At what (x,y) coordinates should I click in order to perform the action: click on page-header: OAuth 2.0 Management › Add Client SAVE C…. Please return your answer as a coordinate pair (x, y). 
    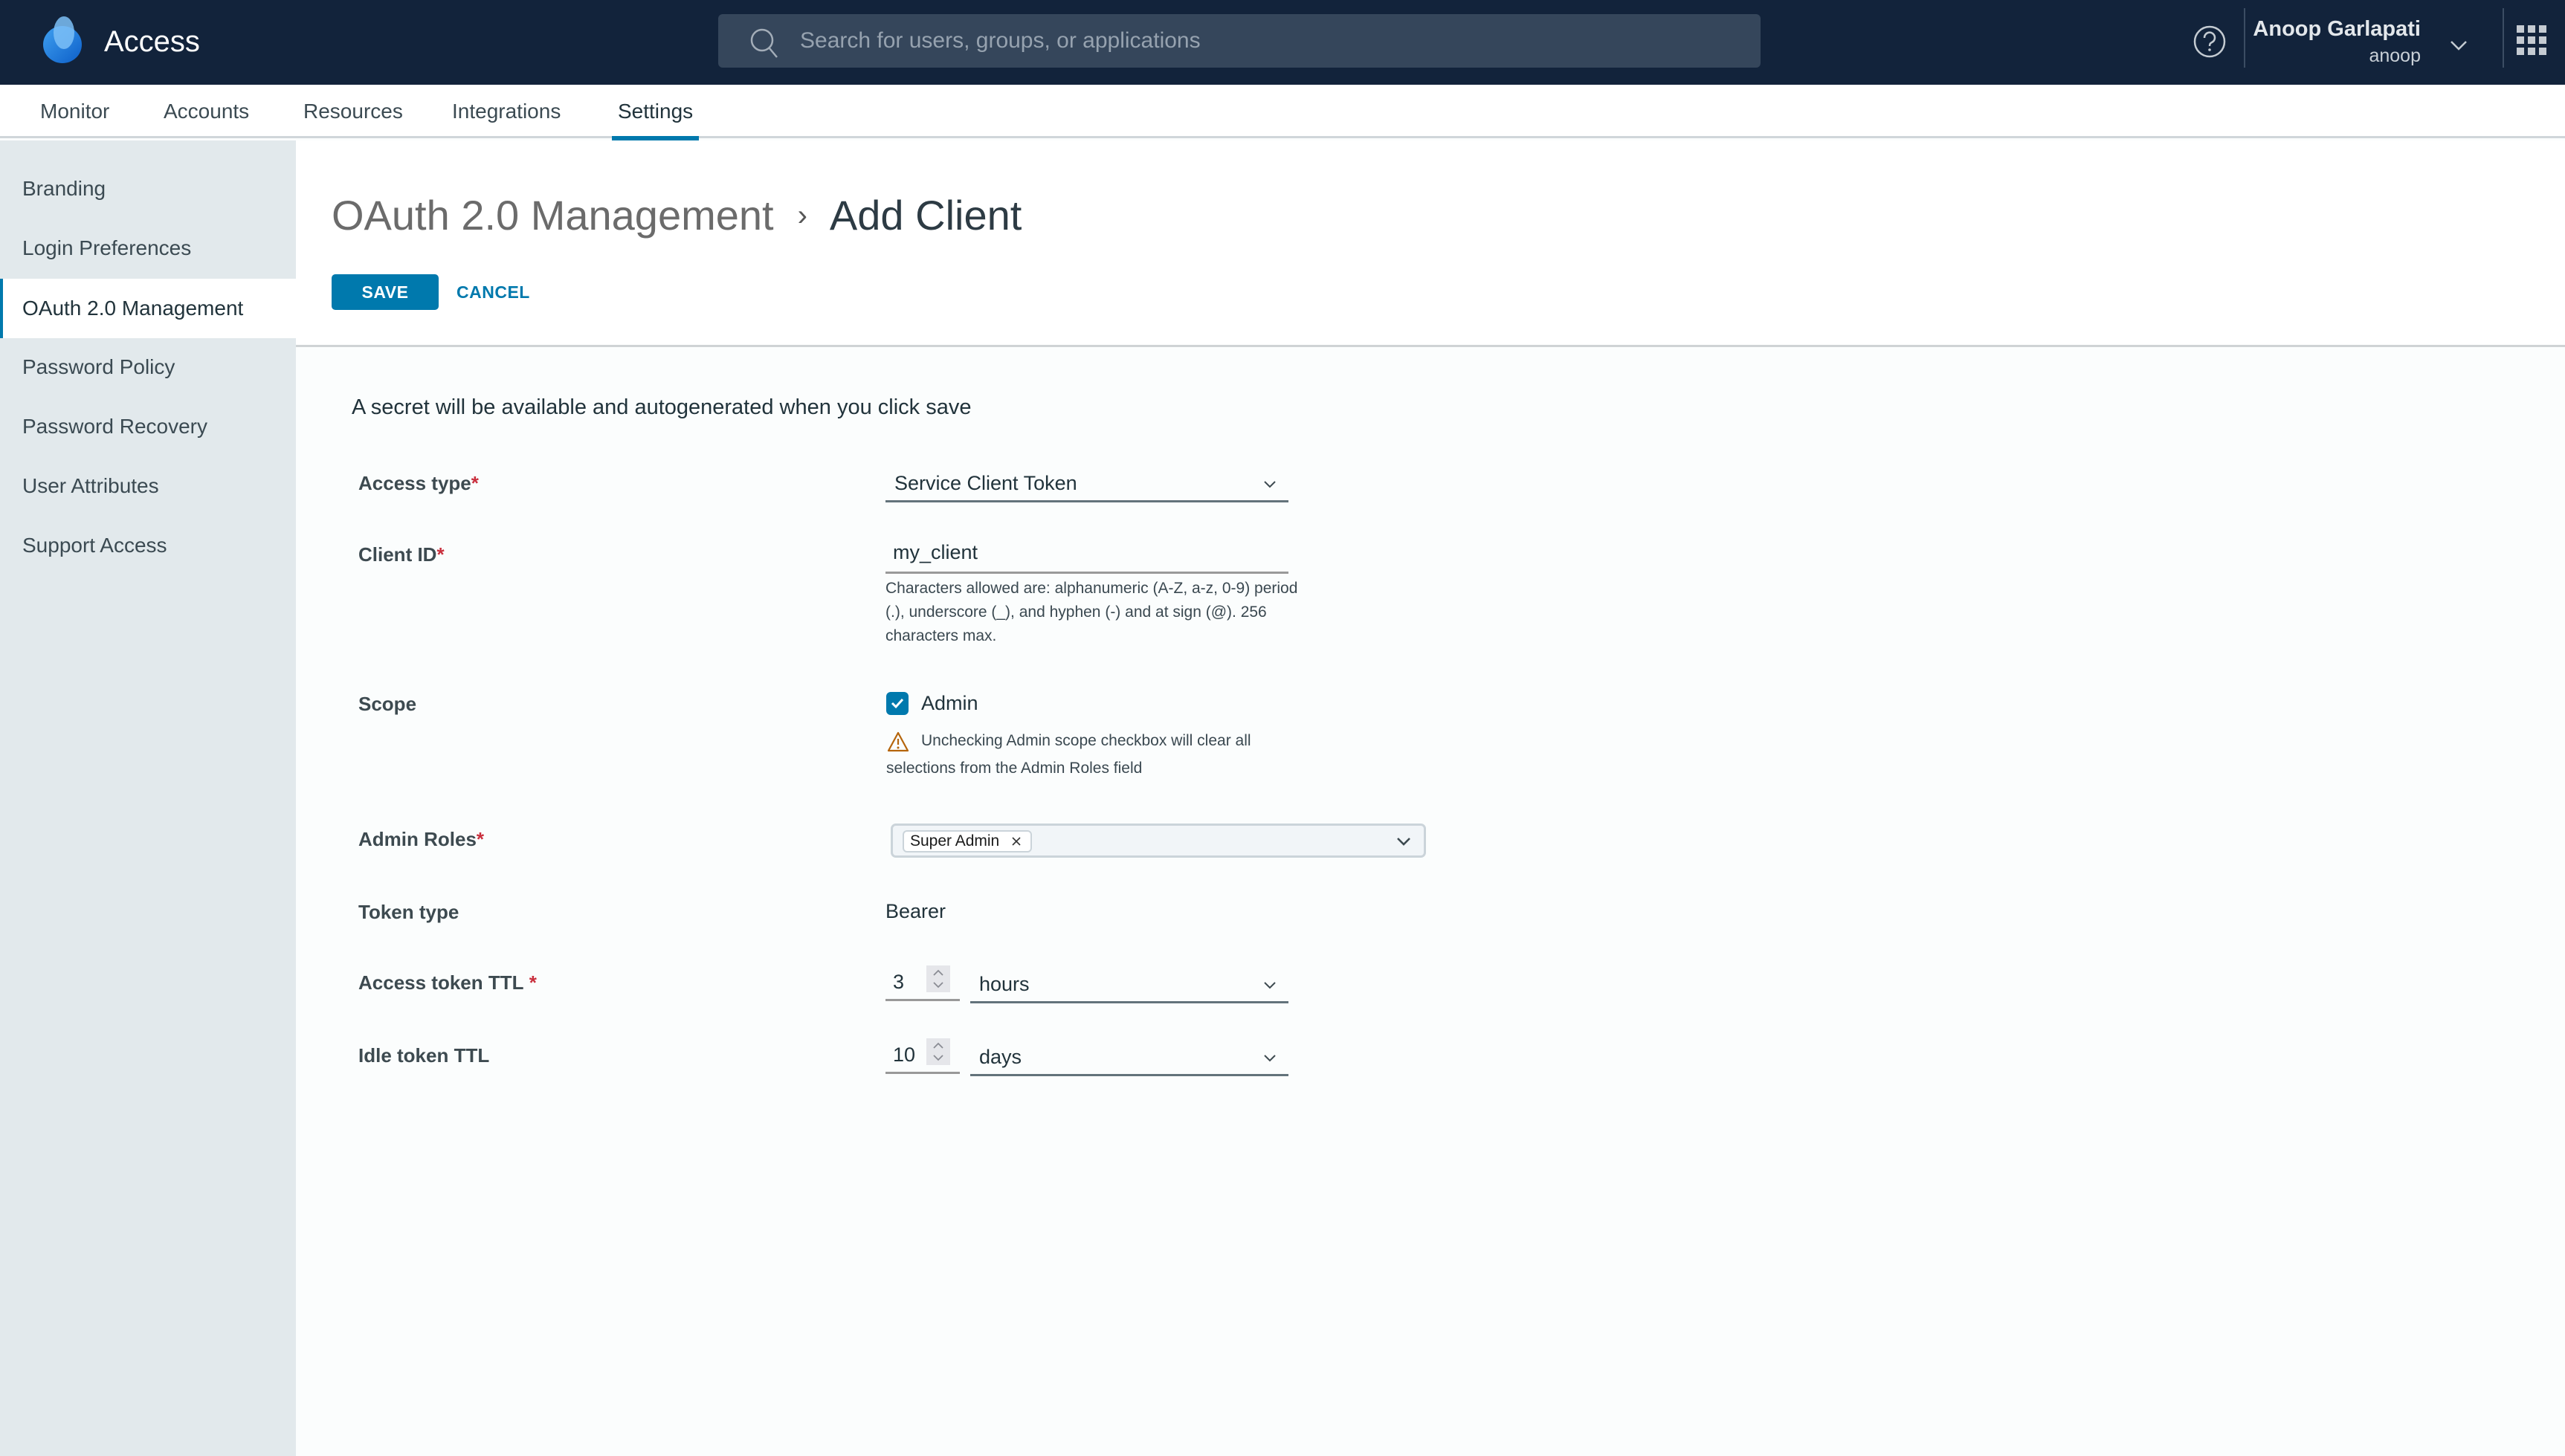
    Looking at the image, I should click on (1430, 243).